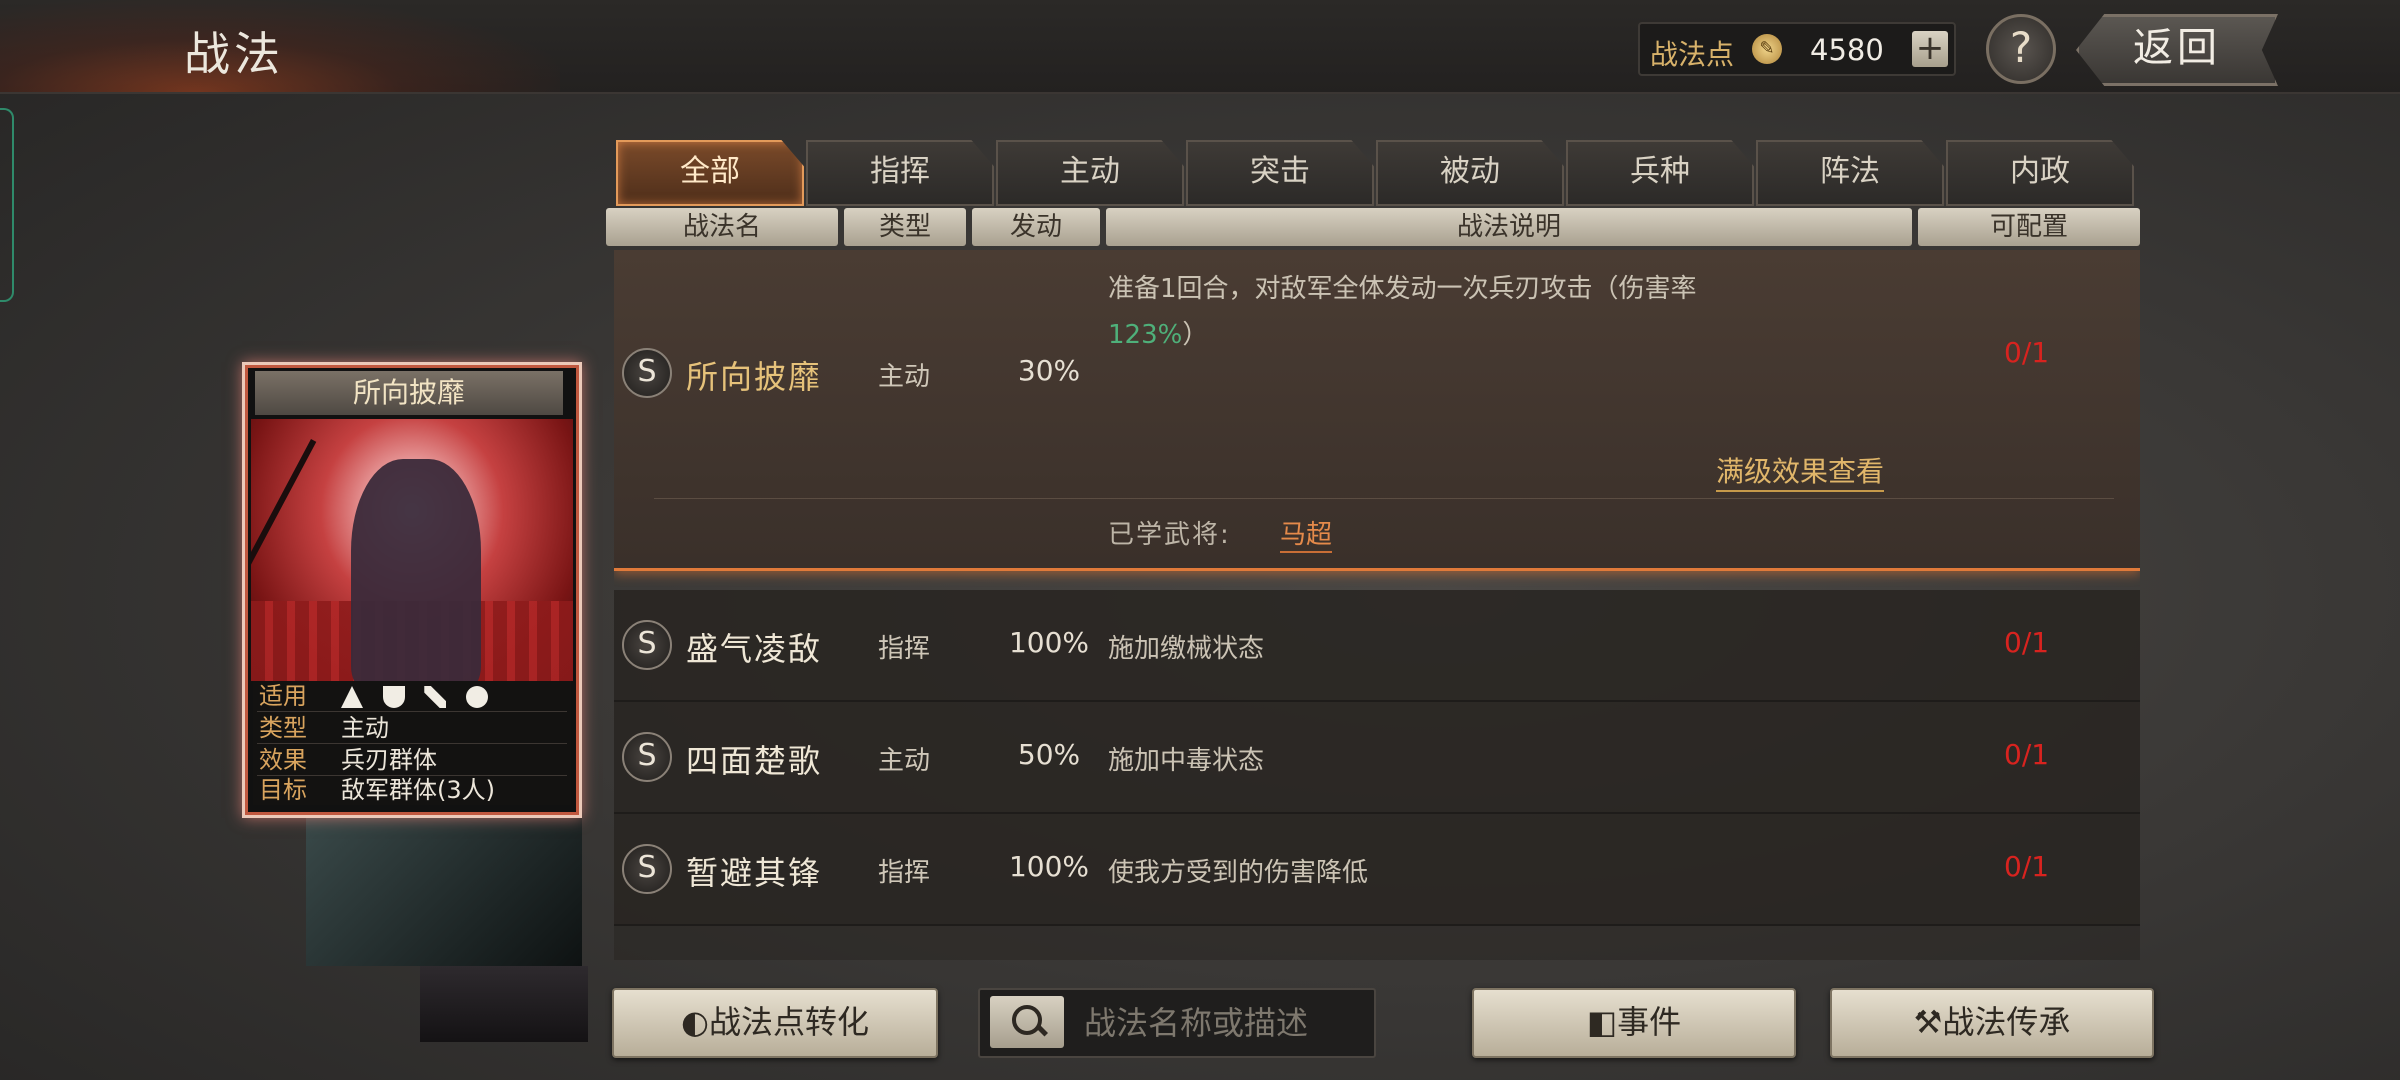 This screenshot has width=2400, height=1080. I want to click on tactic-inherit-button: ⚒战法传承, so click(1992, 1023).